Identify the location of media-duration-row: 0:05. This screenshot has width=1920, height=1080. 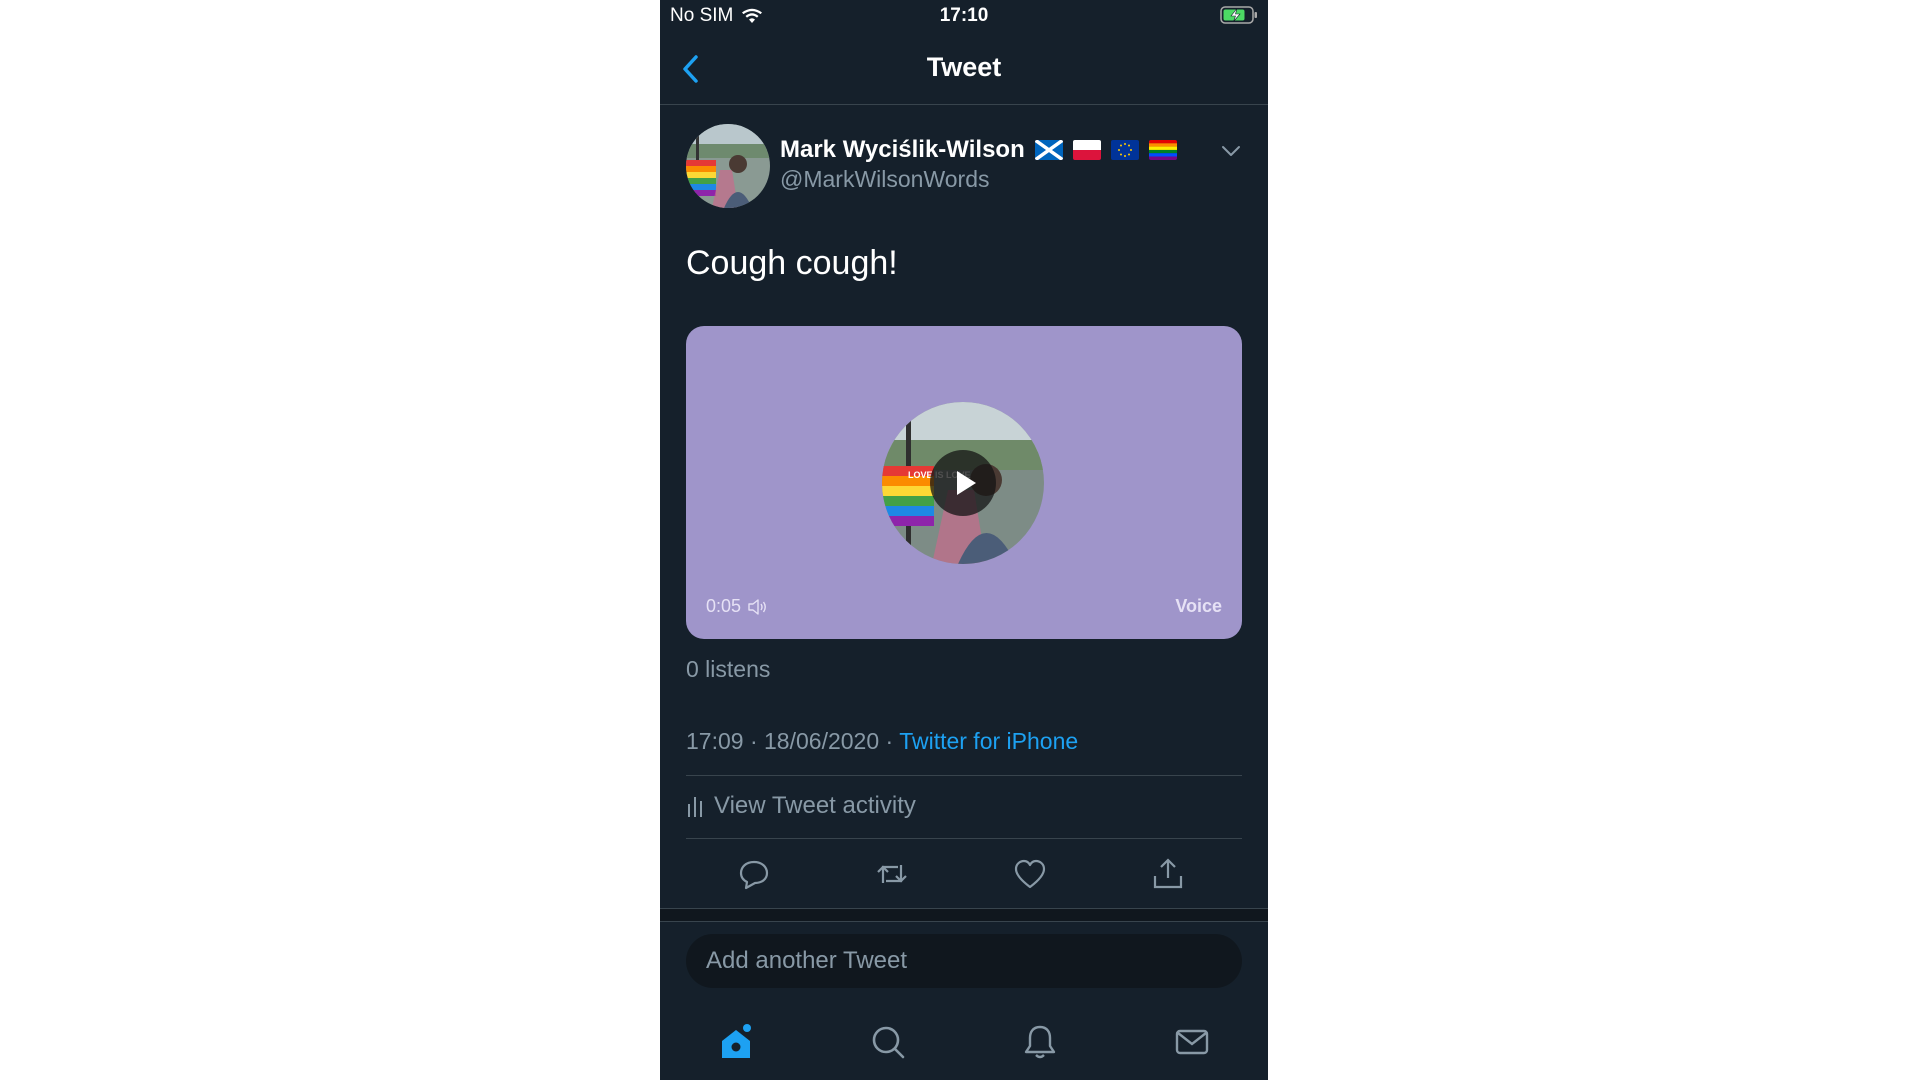
(737, 606).